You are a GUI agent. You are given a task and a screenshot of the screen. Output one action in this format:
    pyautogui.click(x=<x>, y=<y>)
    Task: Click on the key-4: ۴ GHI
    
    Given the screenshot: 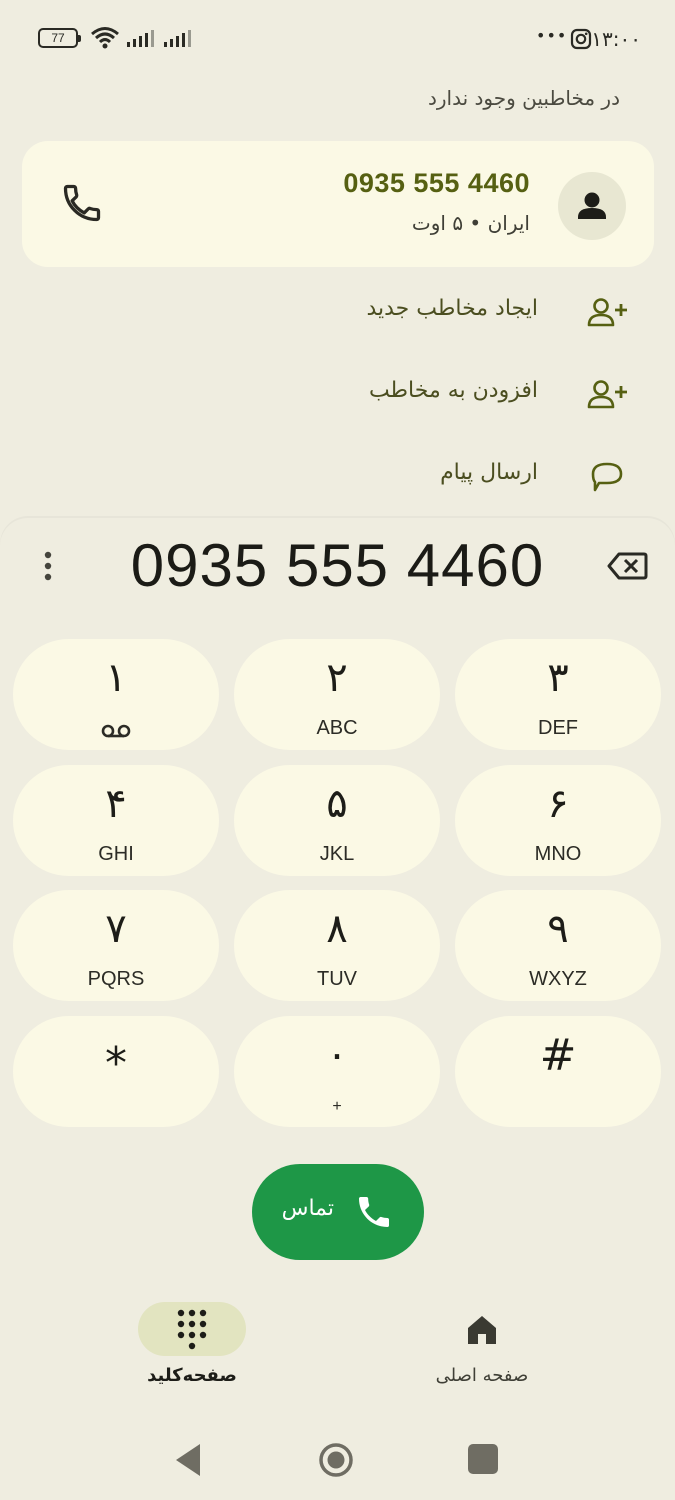 What is the action you would take?
    pyautogui.click(x=116, y=820)
    